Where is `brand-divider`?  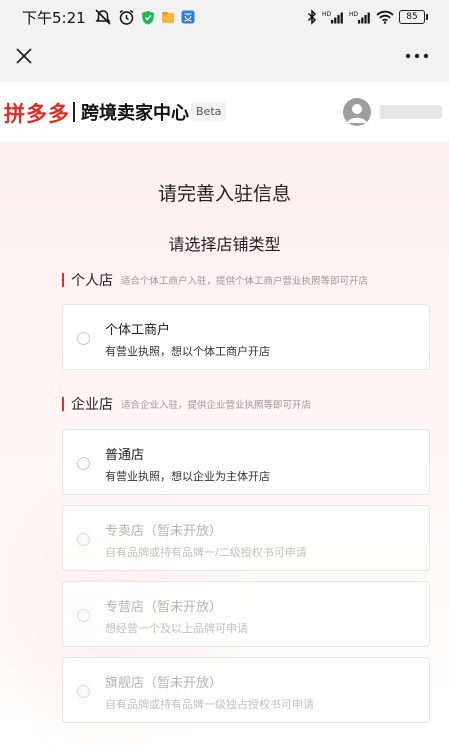 brand-divider is located at coordinates (74, 112).